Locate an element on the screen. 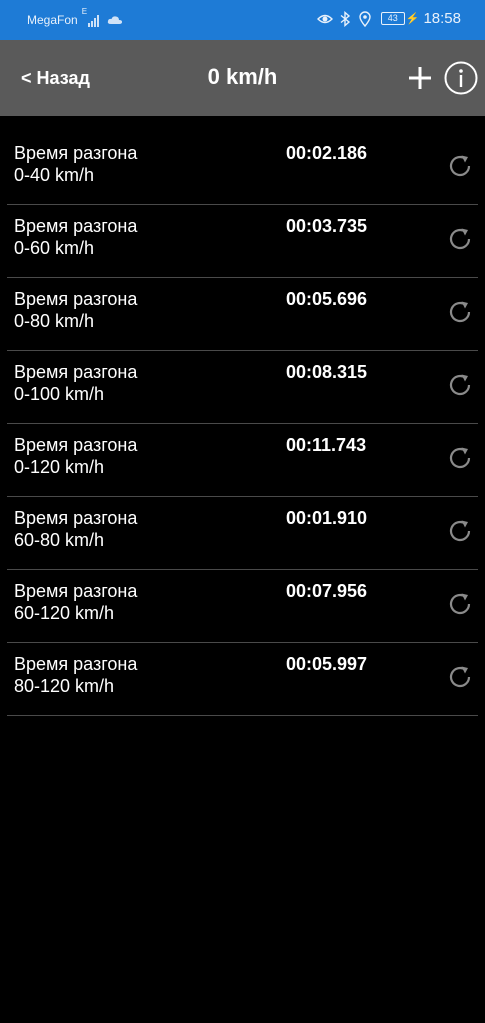 This screenshot has width=485, height=1023. row-label: Время разгона 0-80 km/h is located at coordinates (75, 310).